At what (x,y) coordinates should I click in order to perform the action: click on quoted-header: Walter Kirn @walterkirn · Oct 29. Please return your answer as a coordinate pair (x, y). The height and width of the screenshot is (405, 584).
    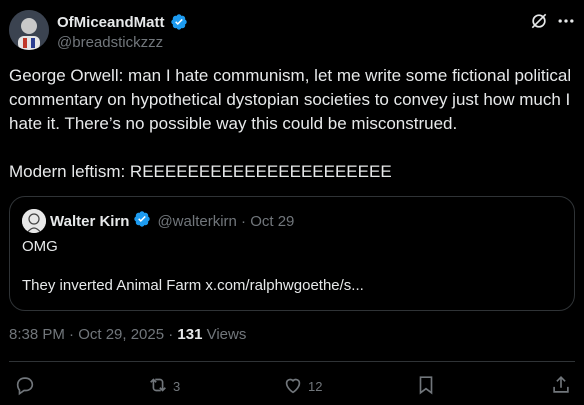
    Looking at the image, I should click on (172, 221).